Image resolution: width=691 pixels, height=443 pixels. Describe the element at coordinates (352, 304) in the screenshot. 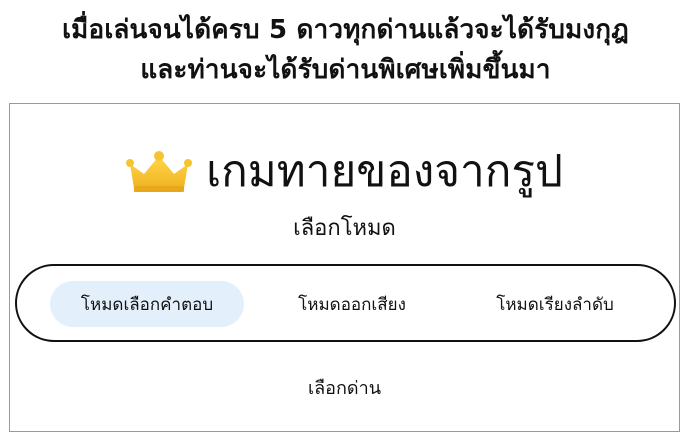

I see `mode-pronounce-button: โหมดออกเสียง` at that location.